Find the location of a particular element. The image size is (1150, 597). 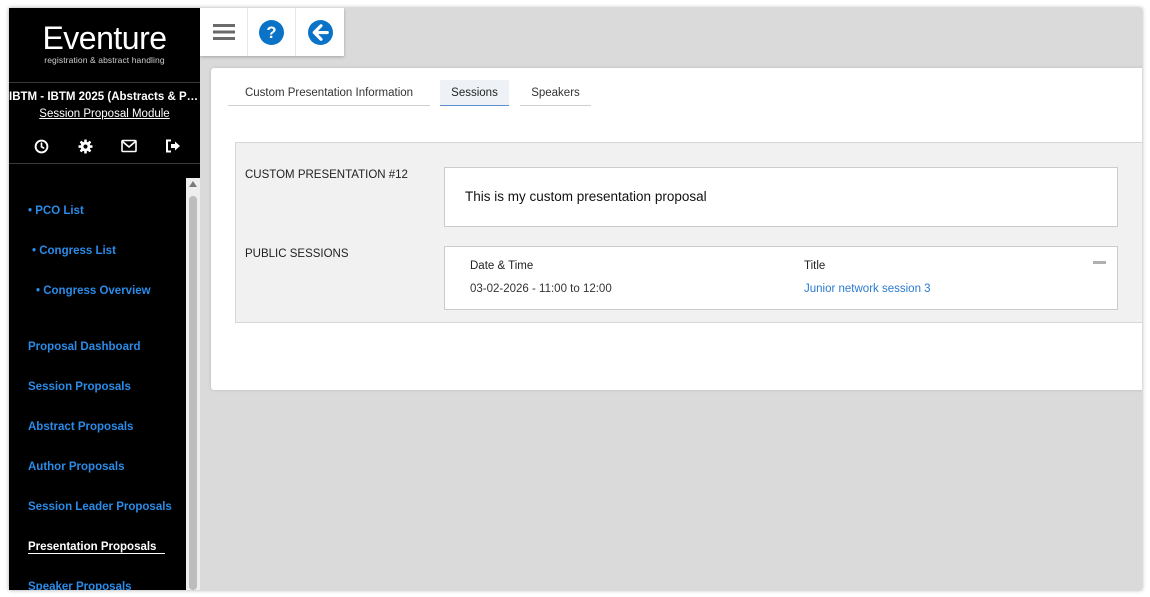

tab-custom-presentation-information: Custom Presentation Information is located at coordinates (329, 93).